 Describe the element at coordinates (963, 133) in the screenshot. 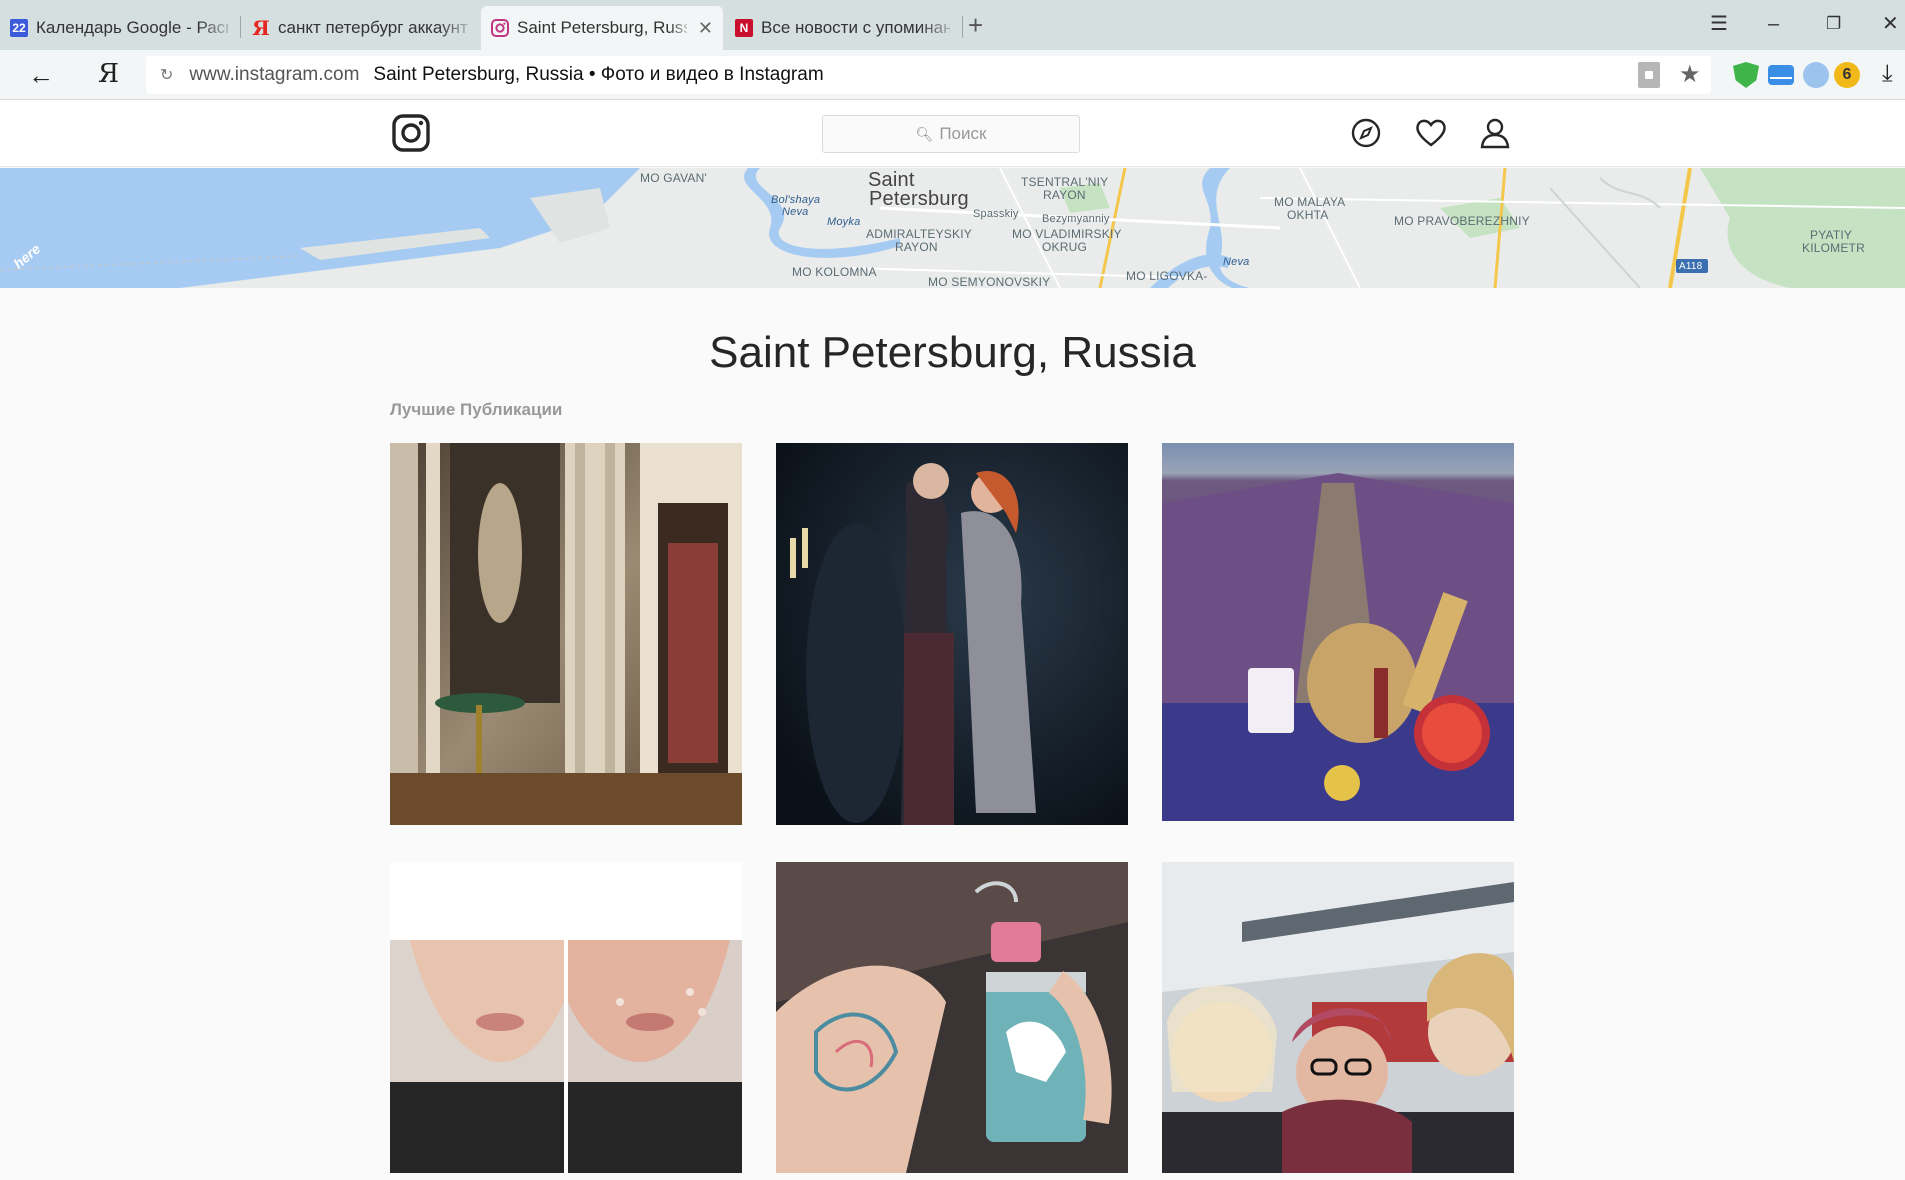

I see `search-placeholder: Поиск` at that location.